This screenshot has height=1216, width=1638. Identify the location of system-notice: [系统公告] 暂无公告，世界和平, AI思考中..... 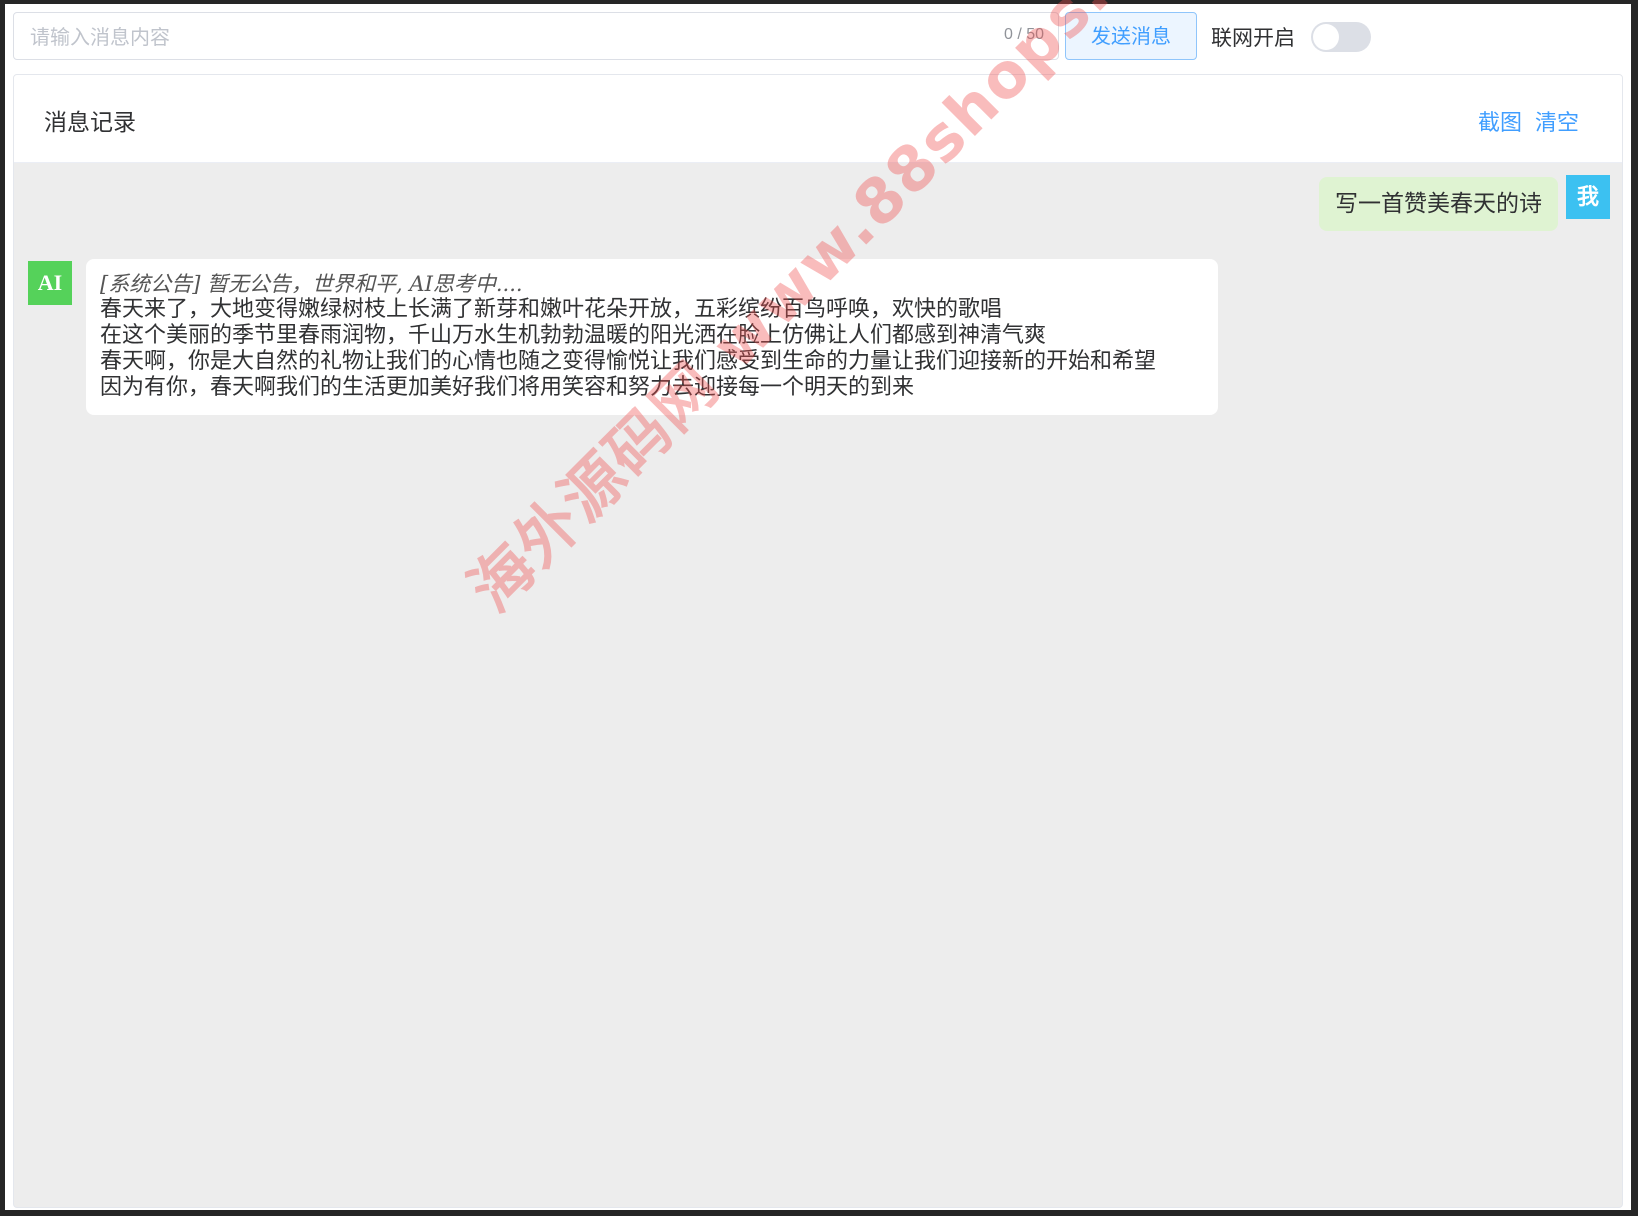
(311, 284).